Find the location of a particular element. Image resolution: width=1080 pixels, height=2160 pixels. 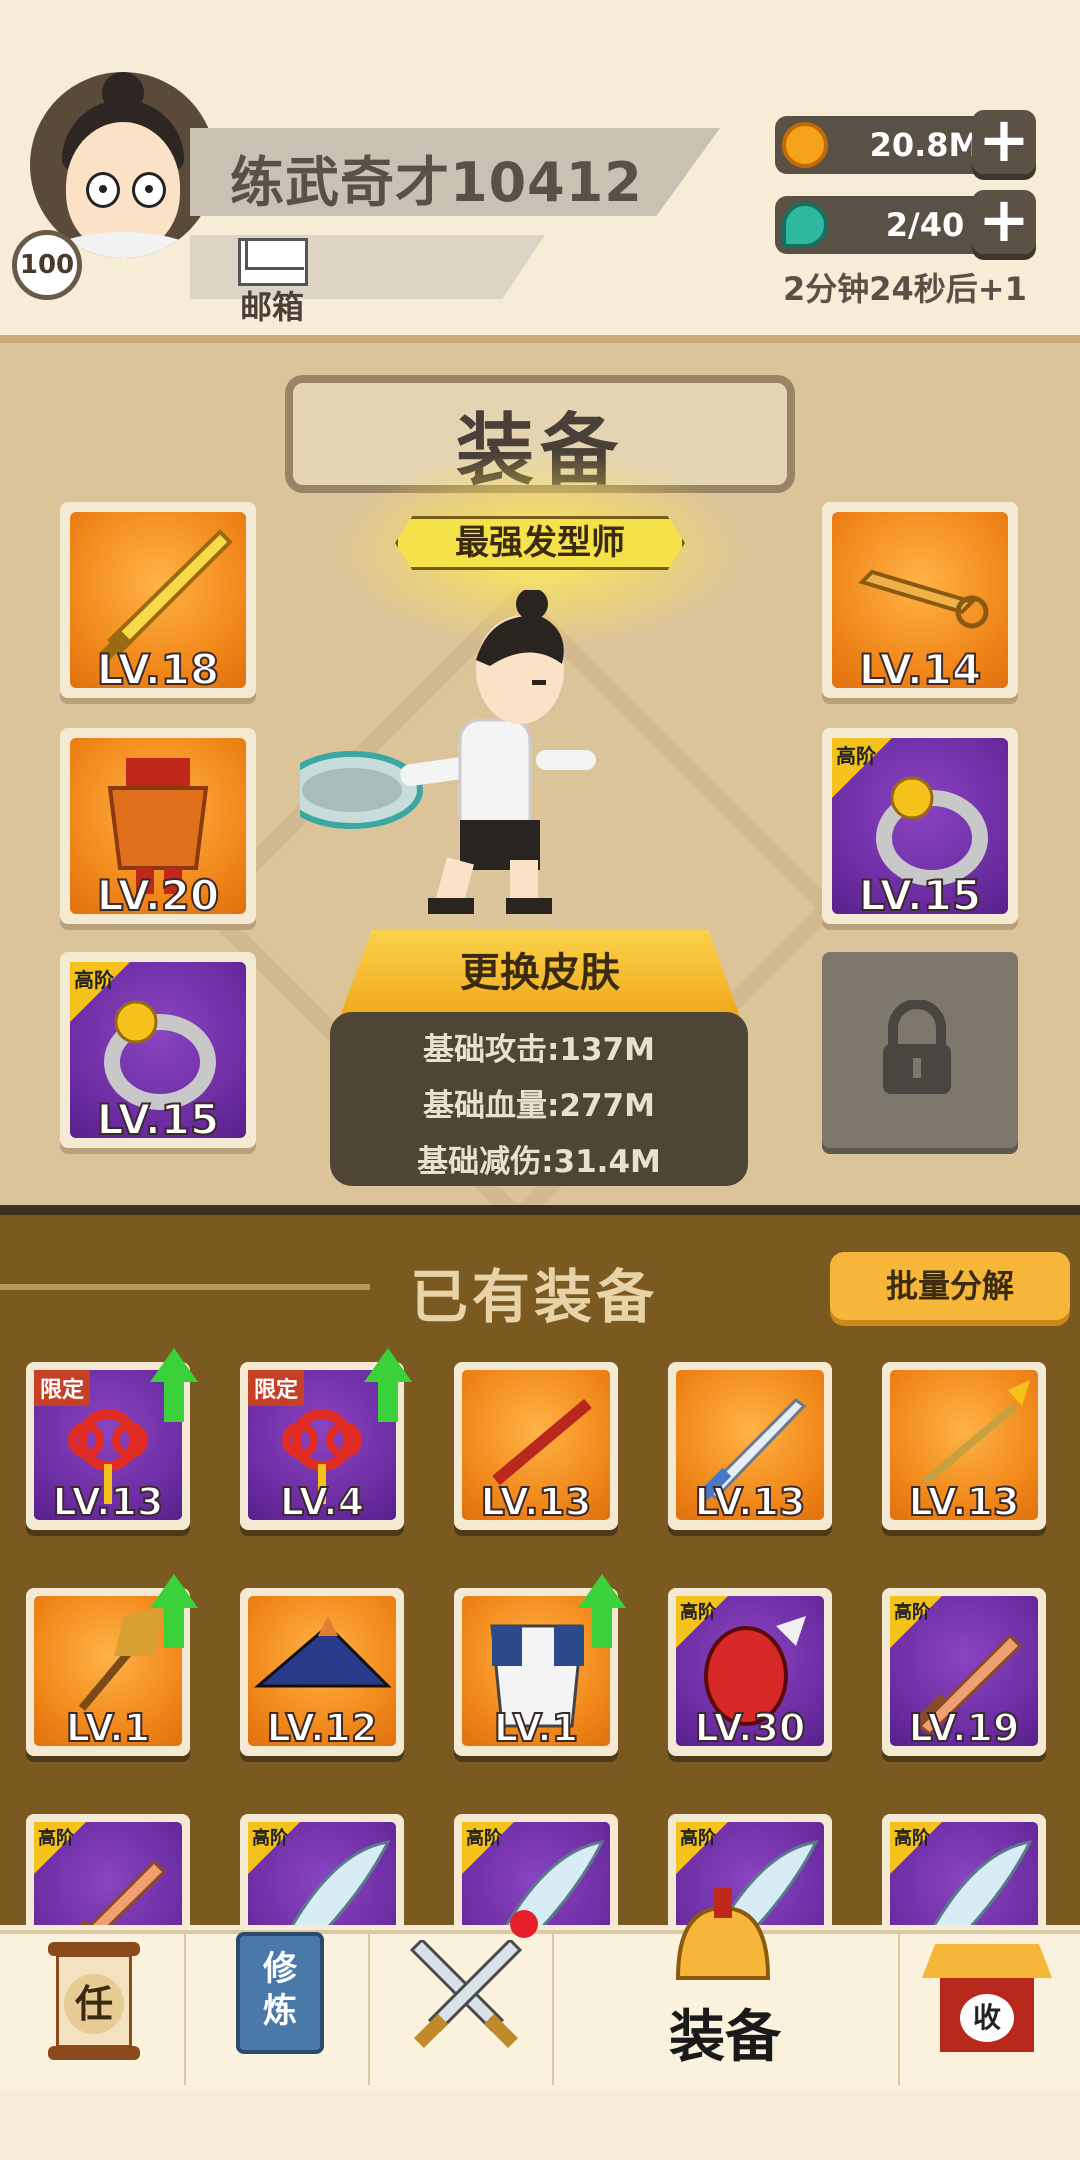

owned-item: LV.12 is located at coordinates (322, 1672).